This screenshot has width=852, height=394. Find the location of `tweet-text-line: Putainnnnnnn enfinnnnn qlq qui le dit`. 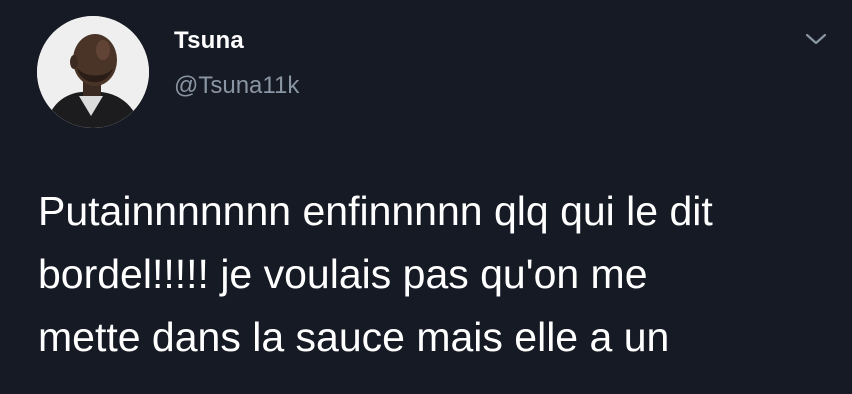

tweet-text-line: Putainnnnnnn enfinnnnn qlq qui le dit is located at coordinates (375, 211).